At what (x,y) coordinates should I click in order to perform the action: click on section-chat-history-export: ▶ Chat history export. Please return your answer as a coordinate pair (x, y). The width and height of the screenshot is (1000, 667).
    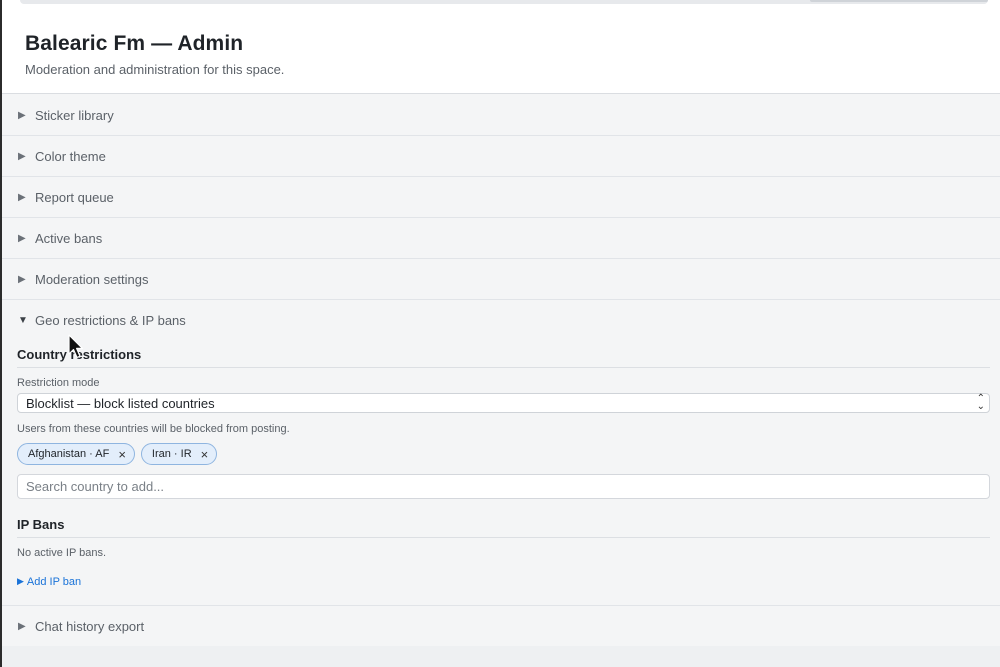
    Looking at the image, I should click on (501, 626).